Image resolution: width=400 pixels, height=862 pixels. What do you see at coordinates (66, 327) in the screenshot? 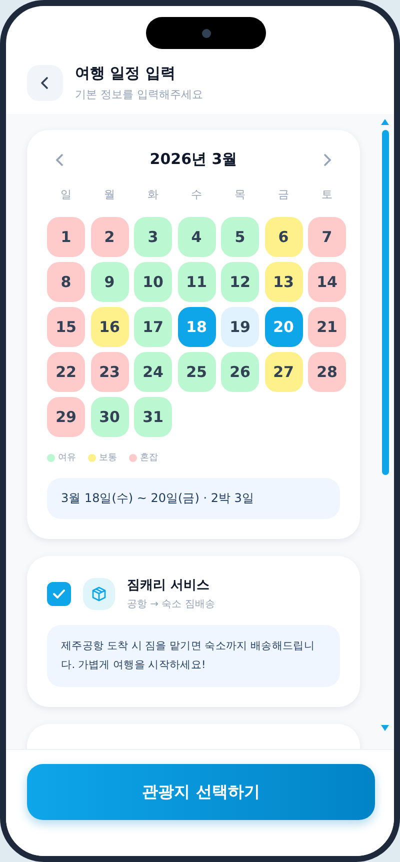
I see `calendar-day: 15` at bounding box center [66, 327].